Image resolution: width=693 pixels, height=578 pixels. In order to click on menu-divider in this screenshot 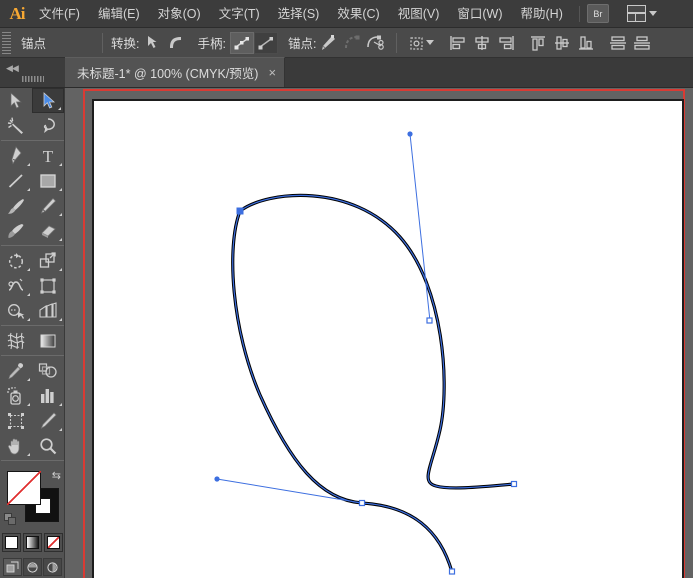, I will do `click(579, 13)`.